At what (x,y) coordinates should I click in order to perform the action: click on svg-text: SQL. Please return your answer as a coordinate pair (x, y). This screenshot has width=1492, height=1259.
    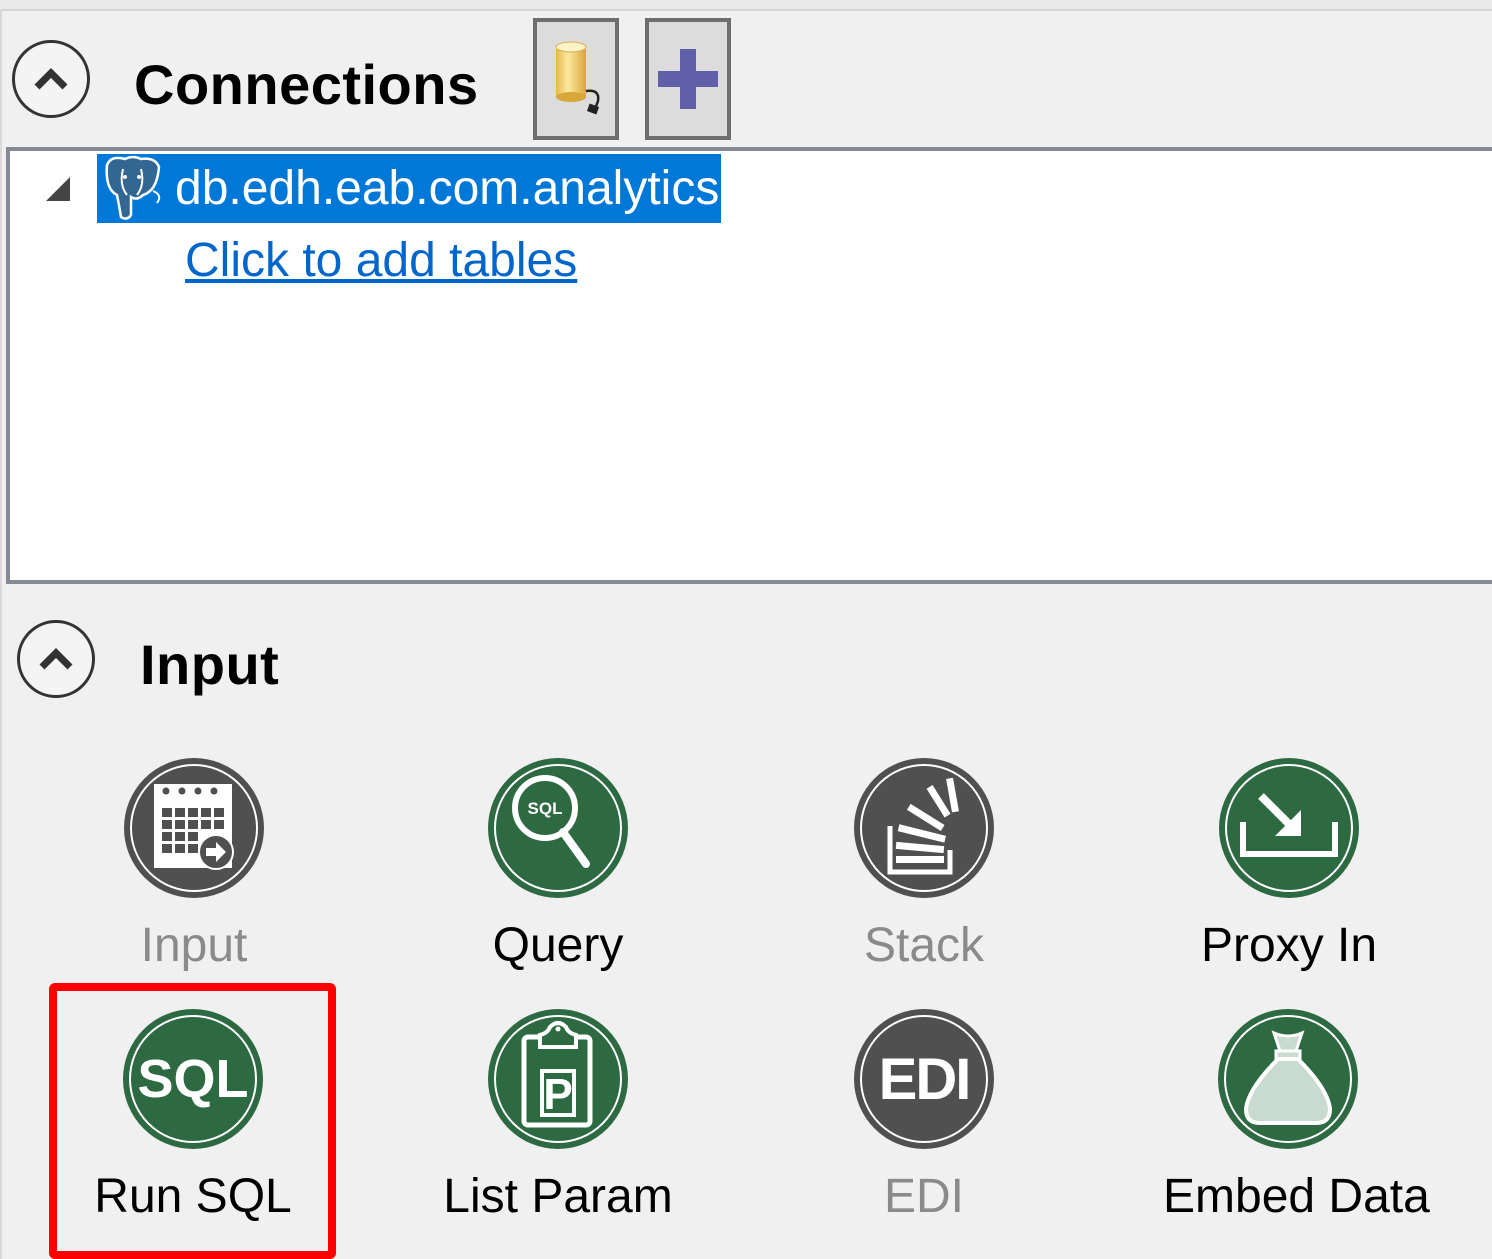
    Looking at the image, I should click on (545, 808).